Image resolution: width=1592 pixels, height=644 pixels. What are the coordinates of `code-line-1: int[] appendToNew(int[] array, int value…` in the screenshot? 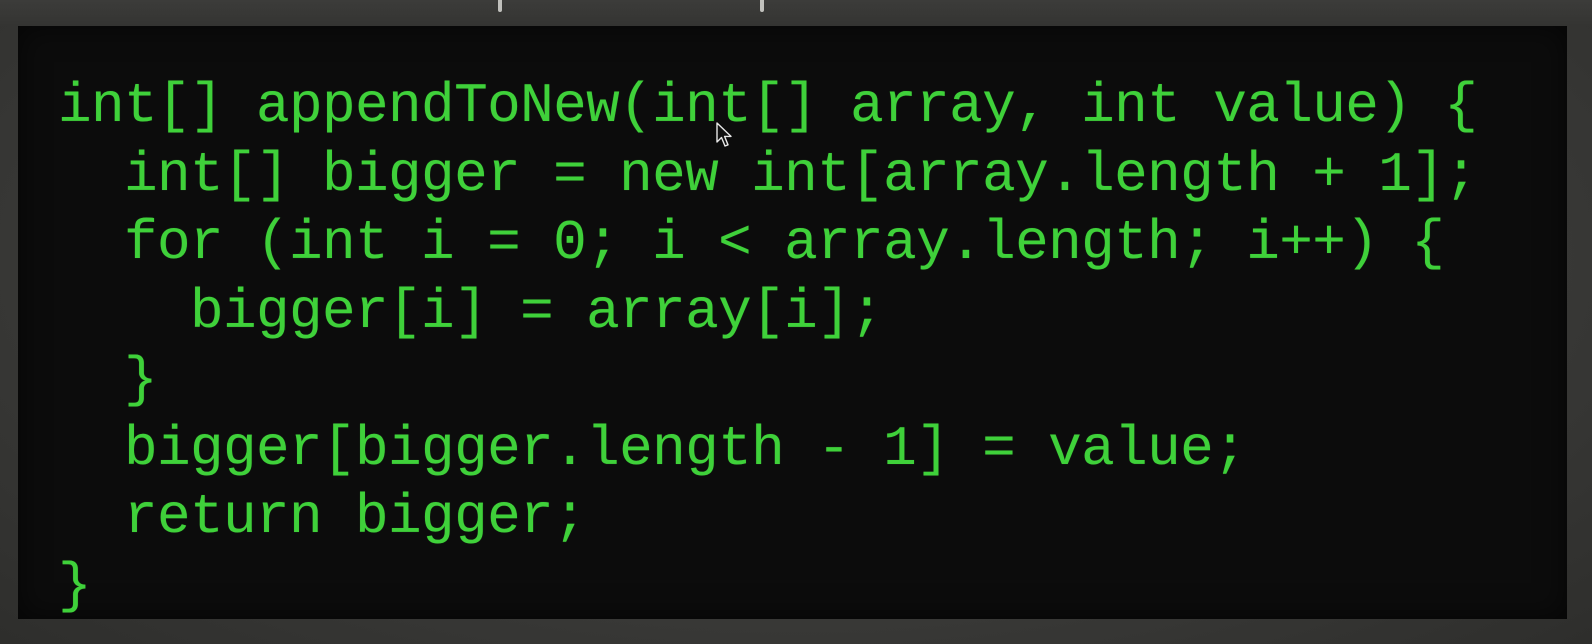 It's located at (768, 106).